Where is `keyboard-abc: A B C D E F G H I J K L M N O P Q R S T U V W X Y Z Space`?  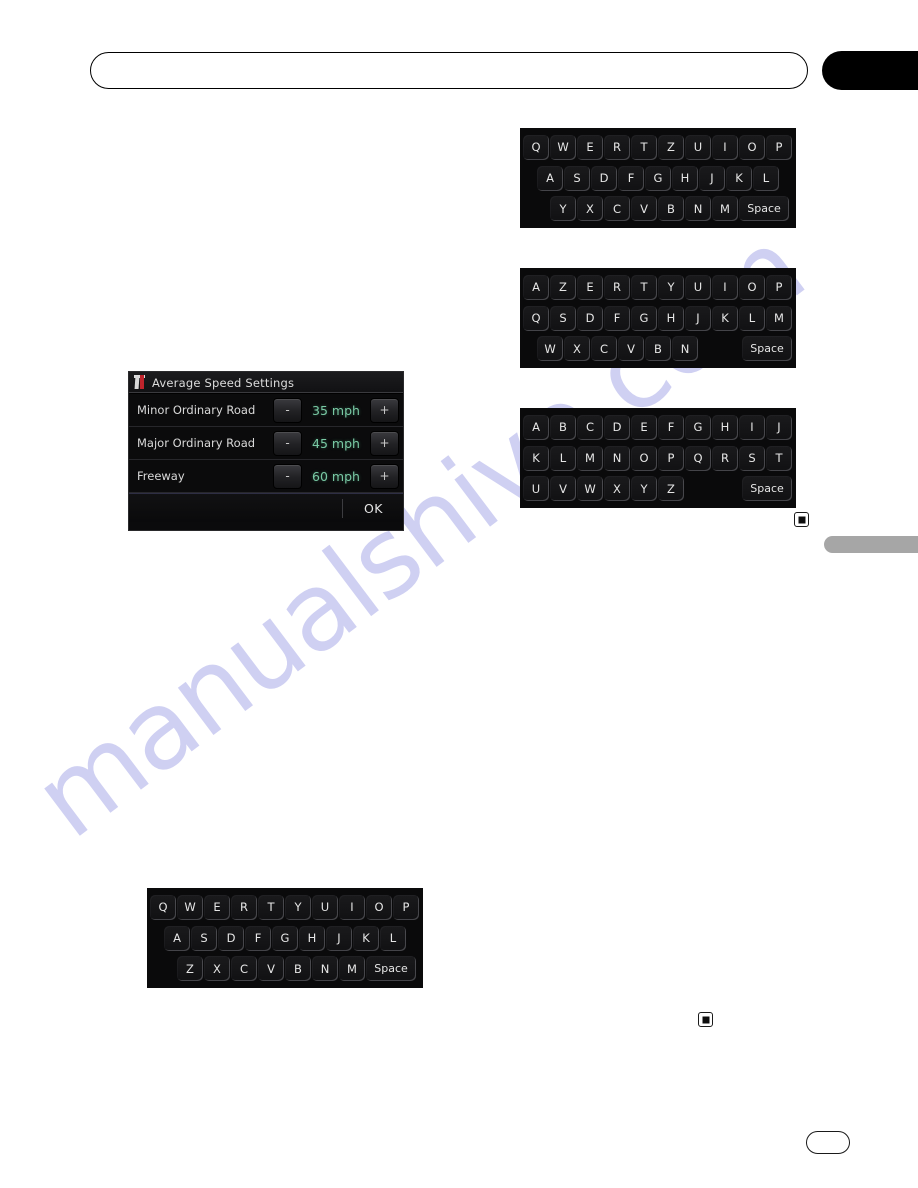
keyboard-abc: A B C D E F G H I J K L M N O P Q R S T U V W X Y Z Space is located at coordinates (658, 458).